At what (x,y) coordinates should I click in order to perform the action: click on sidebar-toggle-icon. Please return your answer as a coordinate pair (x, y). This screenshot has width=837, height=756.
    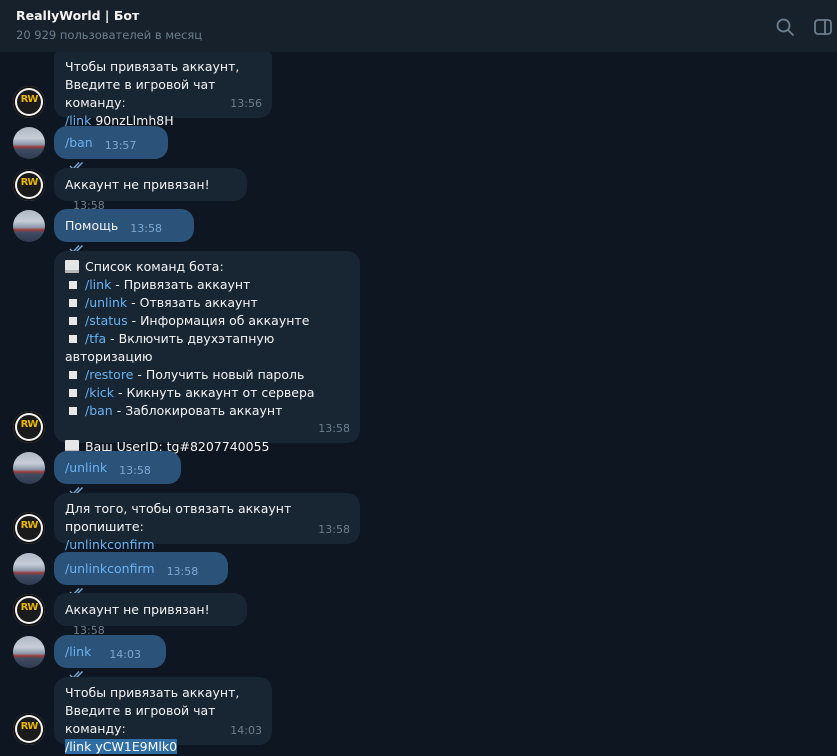
    Looking at the image, I should click on (823, 27).